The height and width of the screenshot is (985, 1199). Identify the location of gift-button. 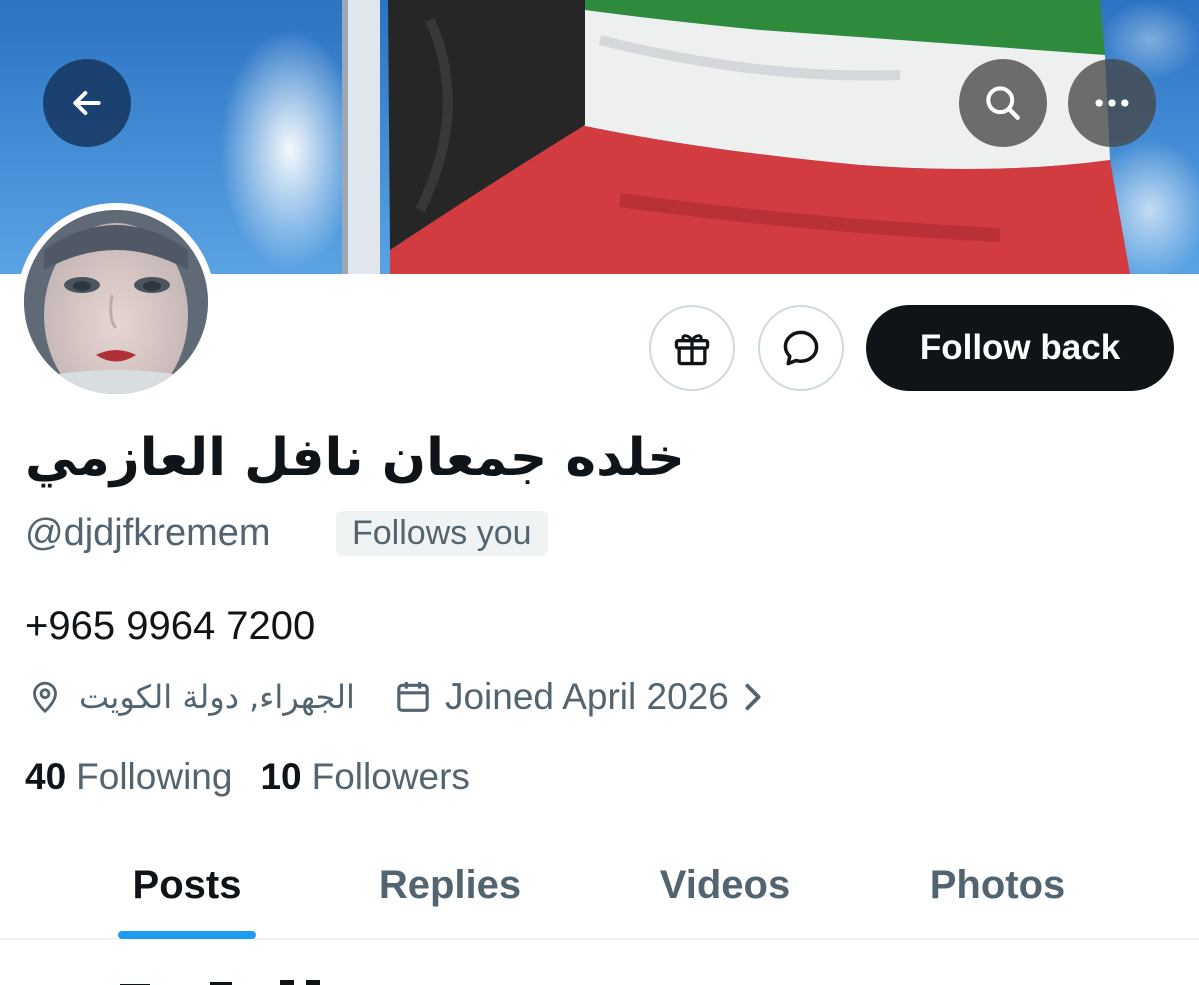
(692, 348).